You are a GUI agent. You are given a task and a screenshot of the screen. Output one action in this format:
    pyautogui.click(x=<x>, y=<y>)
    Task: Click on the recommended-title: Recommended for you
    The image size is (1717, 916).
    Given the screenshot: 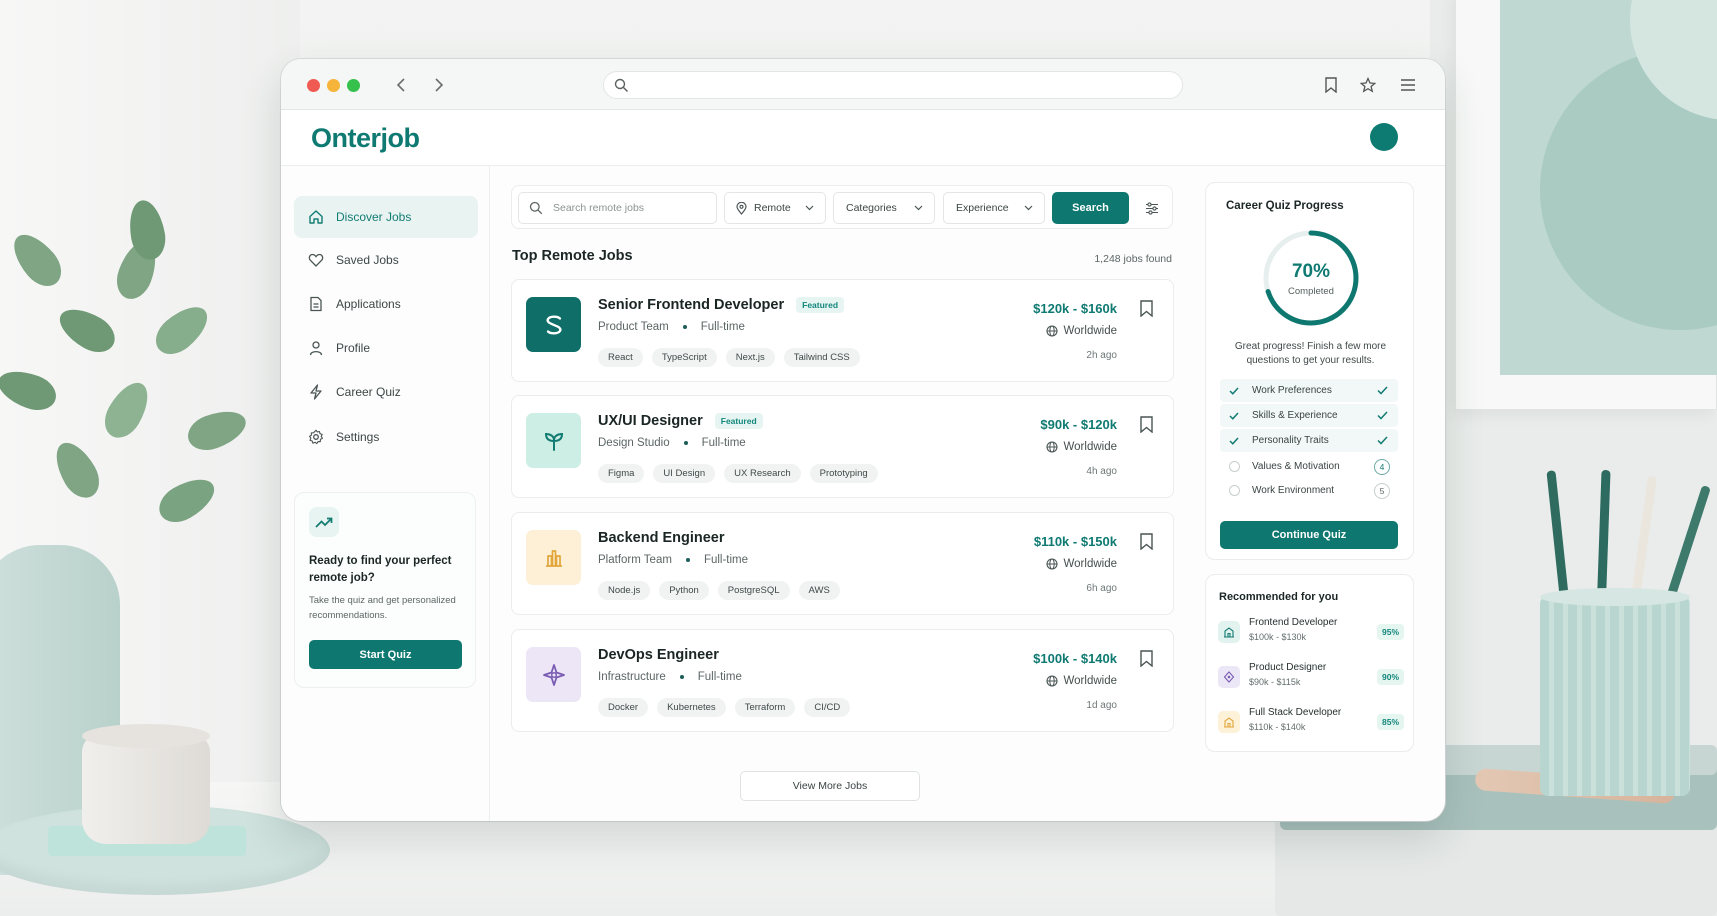 What is the action you would take?
    pyautogui.click(x=1279, y=597)
    